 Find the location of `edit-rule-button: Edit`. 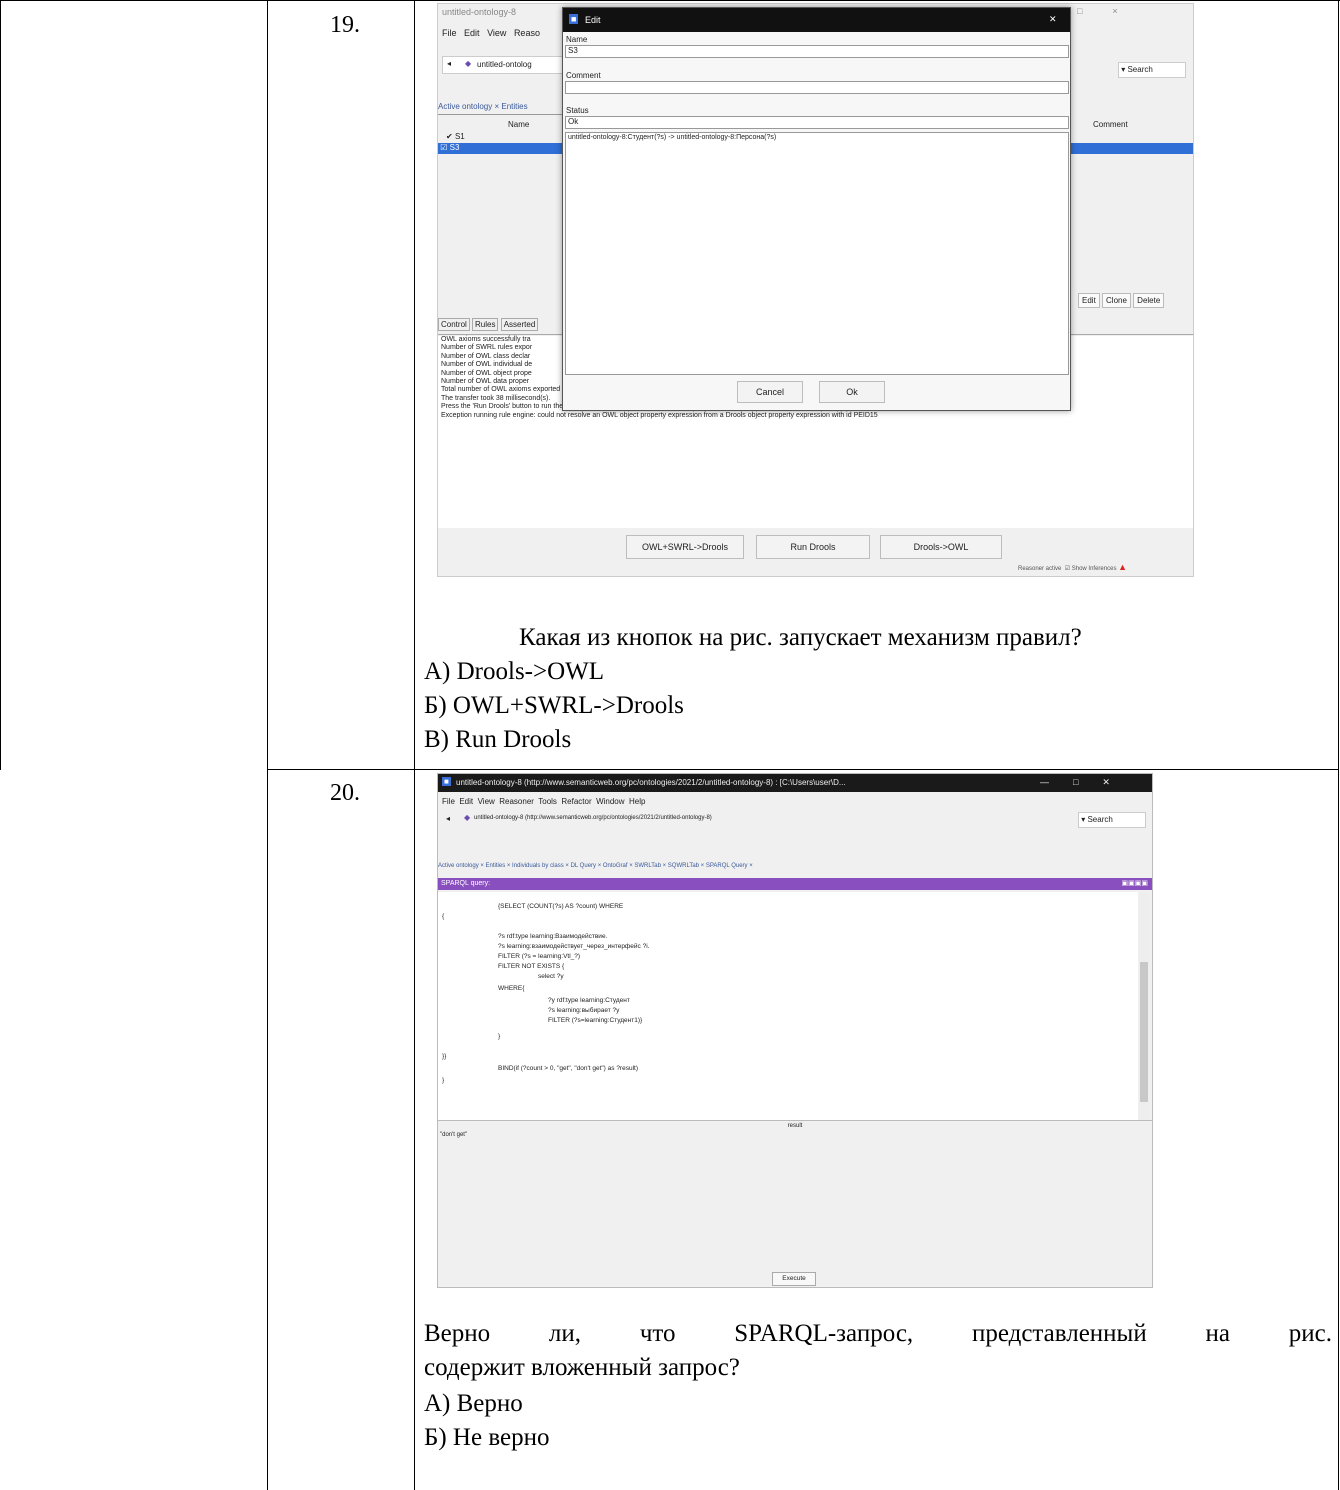

edit-rule-button: Edit is located at coordinates (1089, 300).